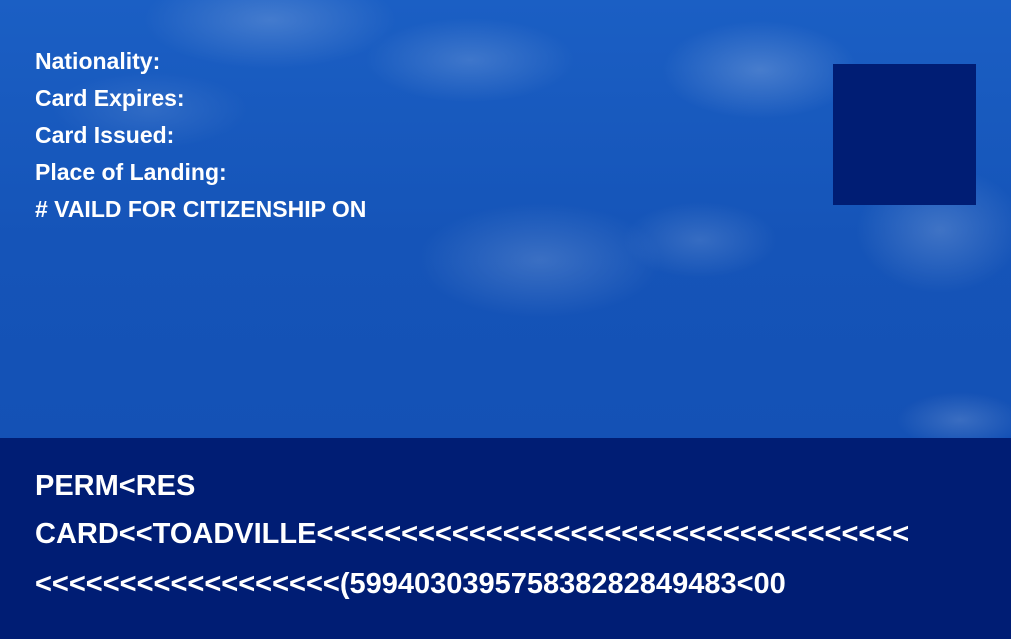 The height and width of the screenshot is (639, 1011). Describe the element at coordinates (105, 135) in the screenshot. I see `card-issued-label: Card Issued:` at that location.